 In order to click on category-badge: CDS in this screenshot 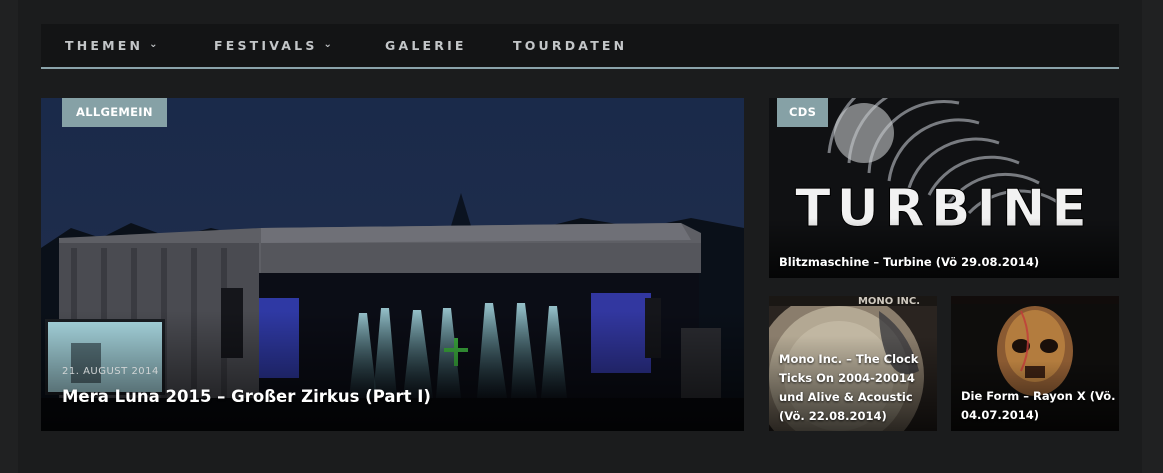, I will do `click(803, 112)`.